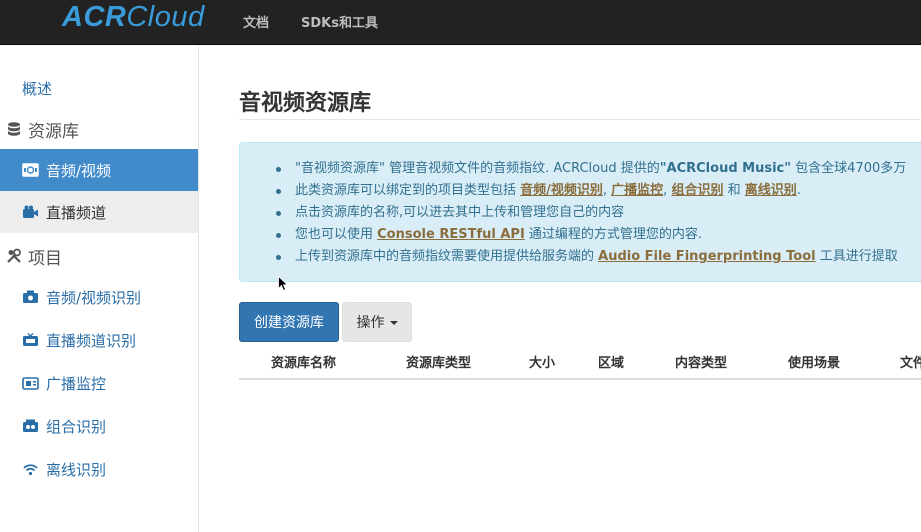 Image resolution: width=921 pixels, height=532 pixels. I want to click on sidebar-item-broadcast-monitoring: 广播监控, so click(99, 383).